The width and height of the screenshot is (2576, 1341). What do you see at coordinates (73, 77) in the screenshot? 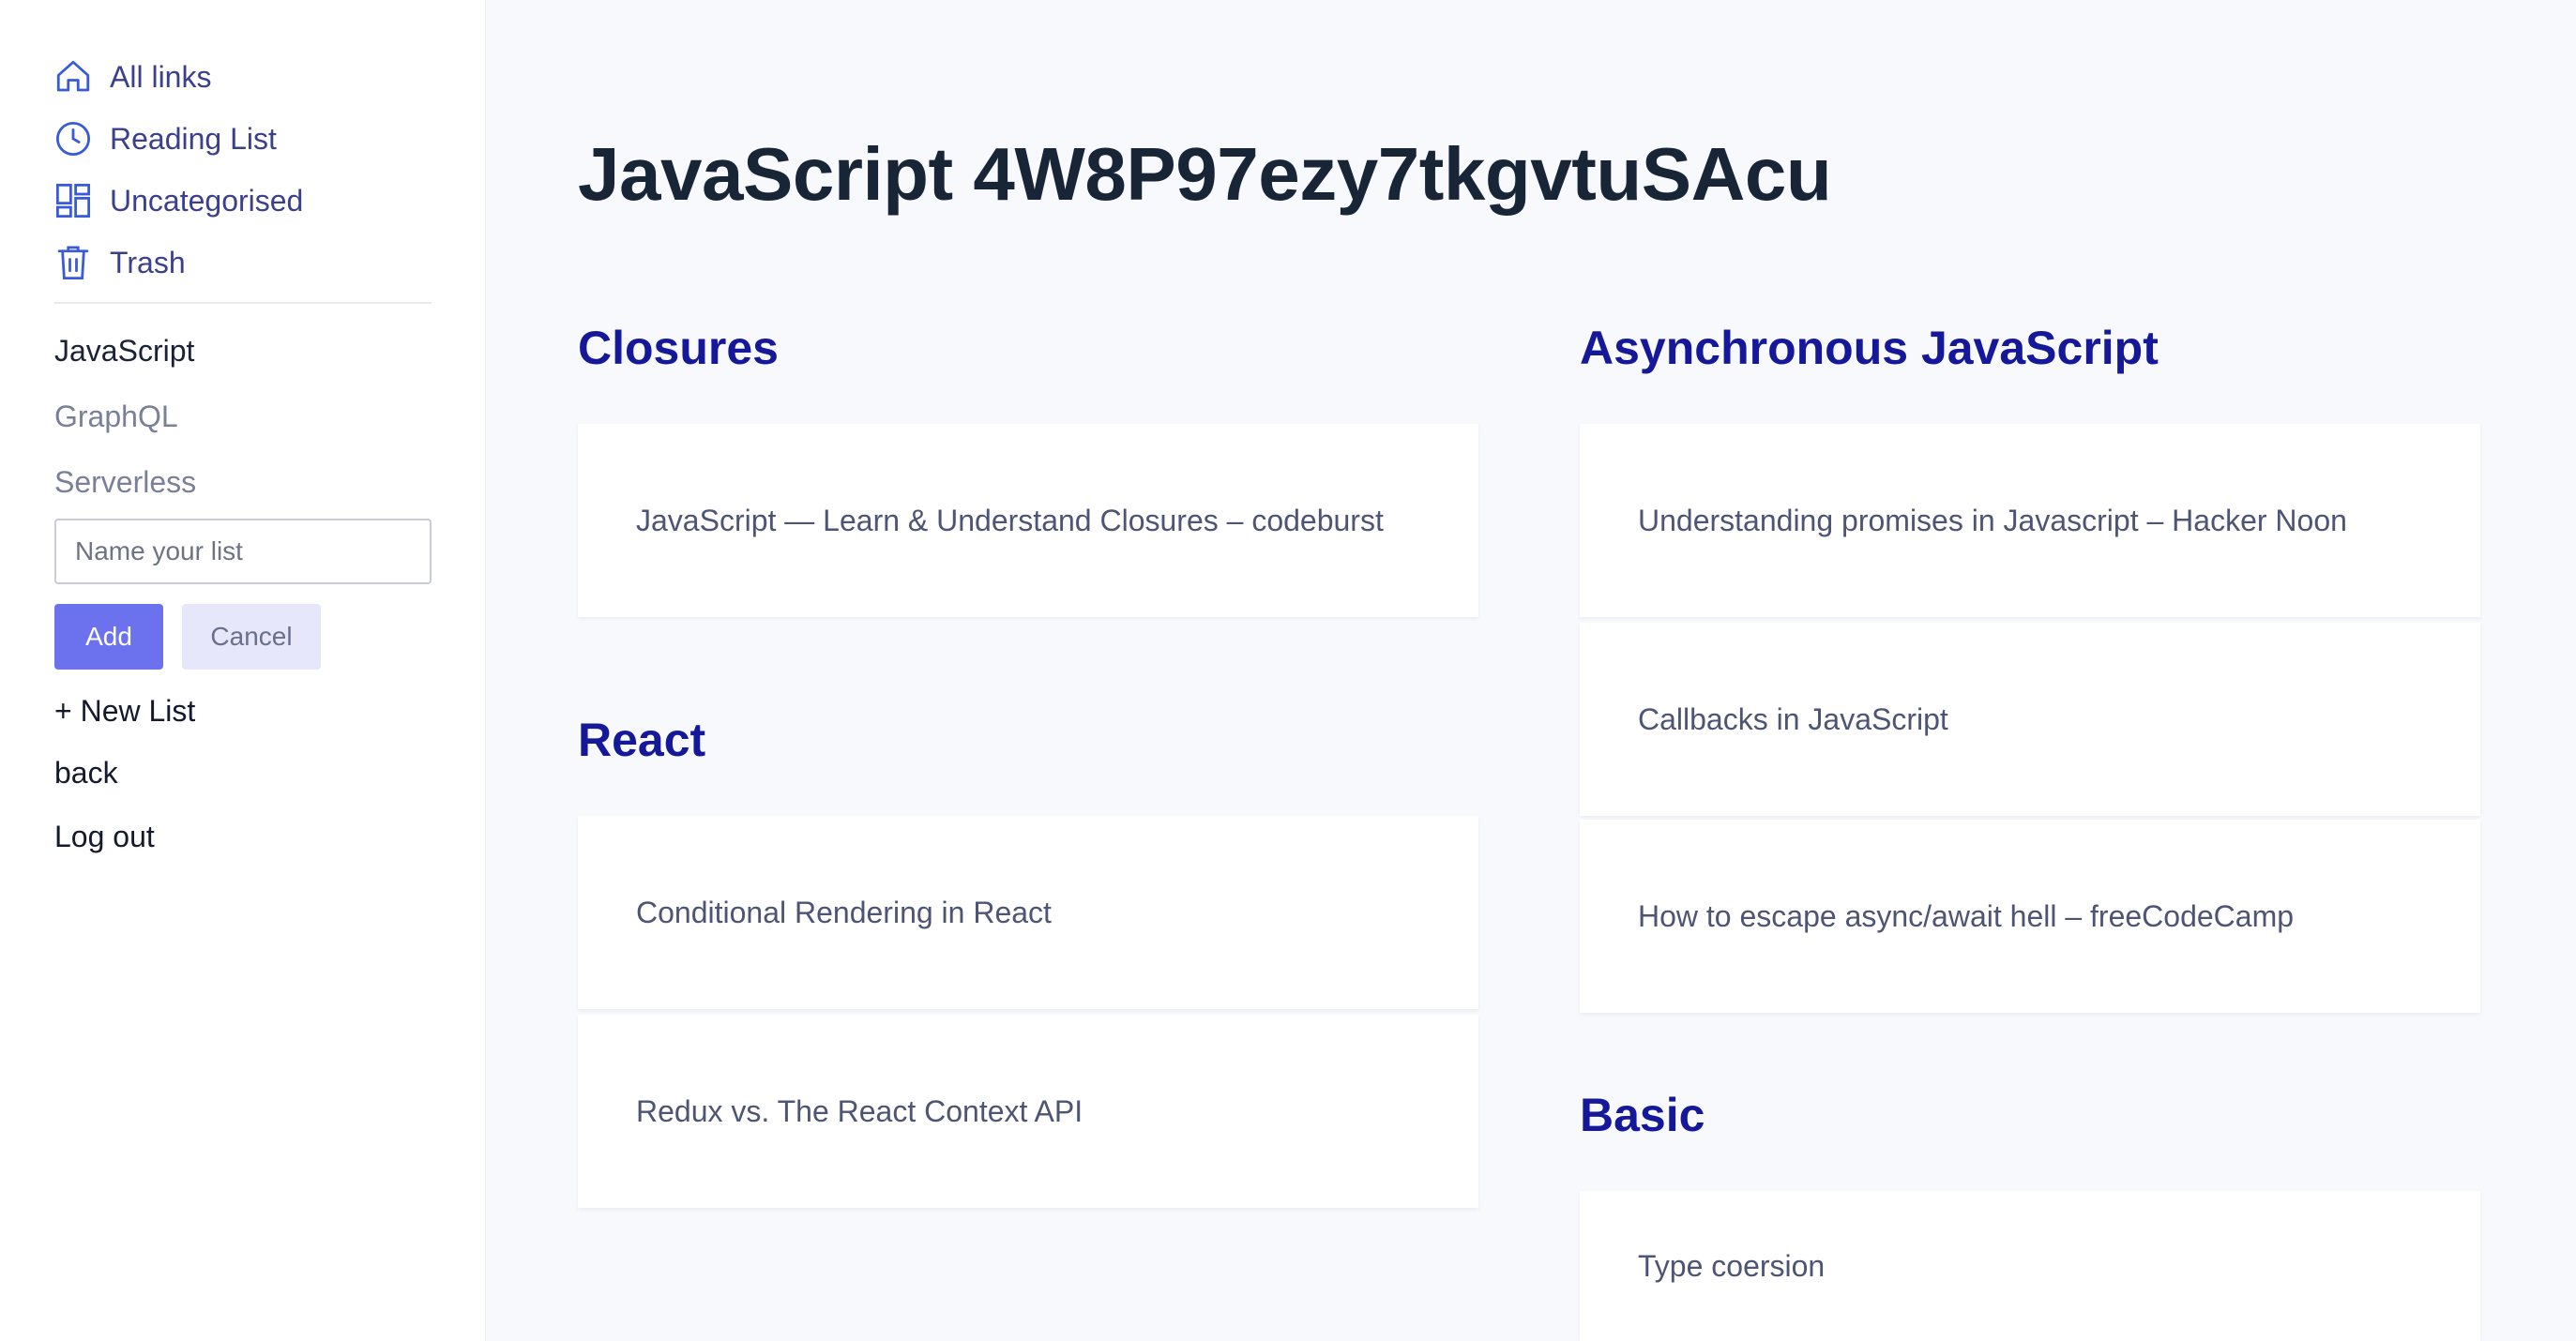
I see `home-icon` at bounding box center [73, 77].